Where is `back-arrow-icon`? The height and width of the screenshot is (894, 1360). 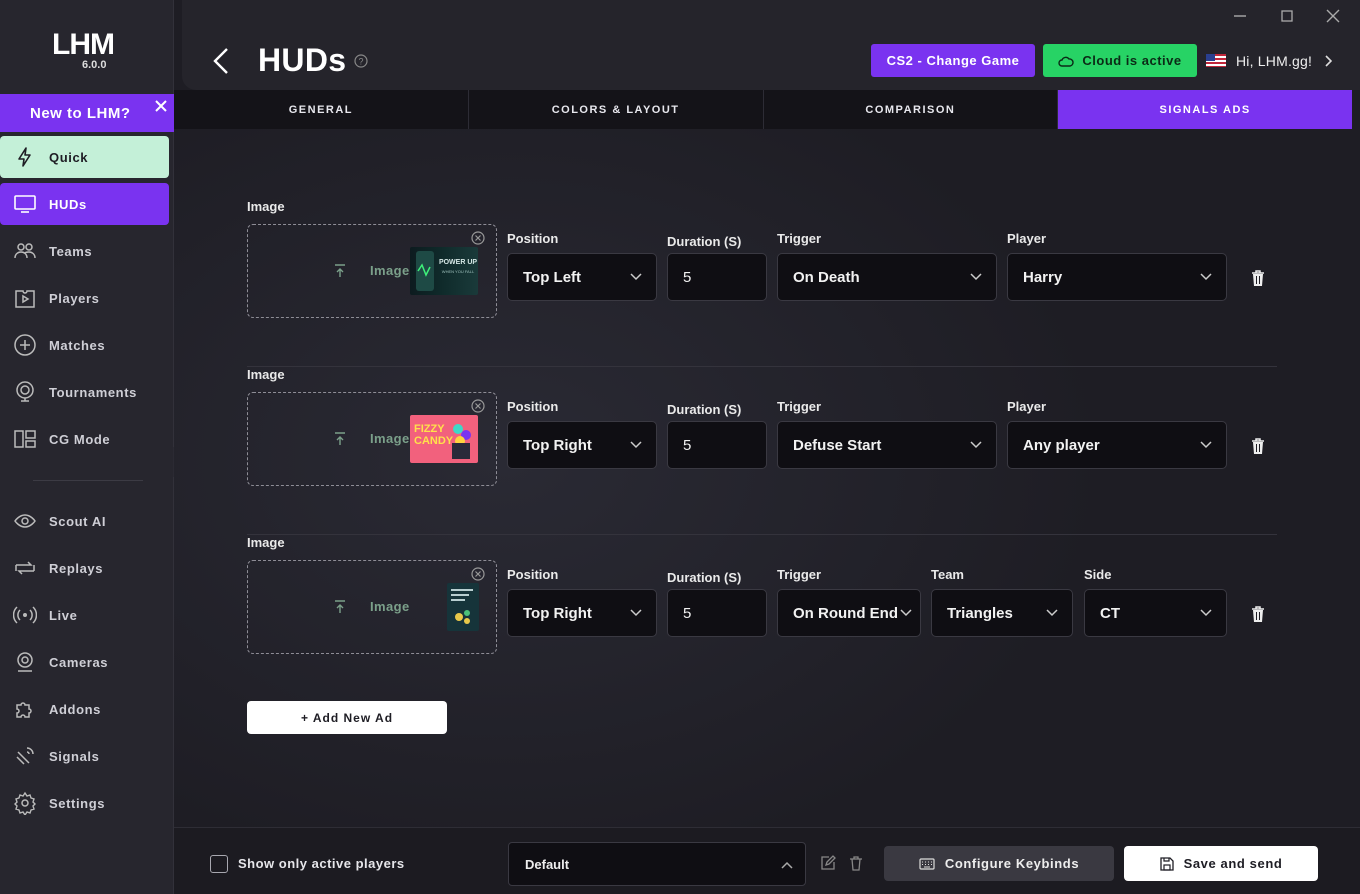 back-arrow-icon is located at coordinates (221, 61).